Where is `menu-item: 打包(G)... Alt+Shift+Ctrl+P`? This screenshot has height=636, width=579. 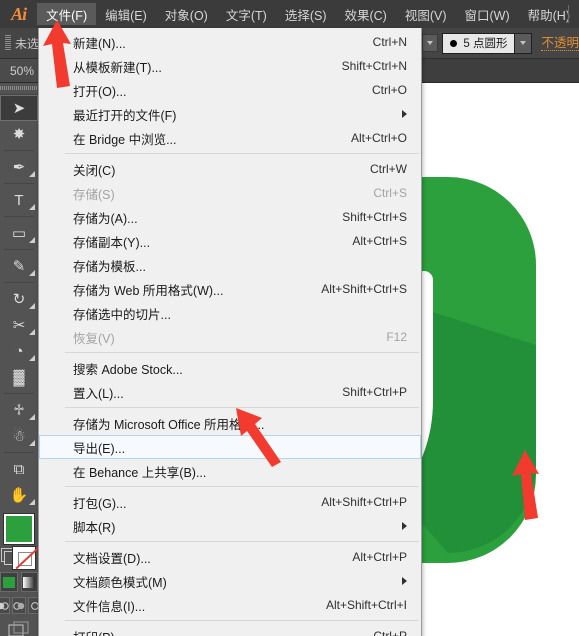
menu-item: 打包(G)... Alt+Shift+Ctrl+P is located at coordinates (230, 502).